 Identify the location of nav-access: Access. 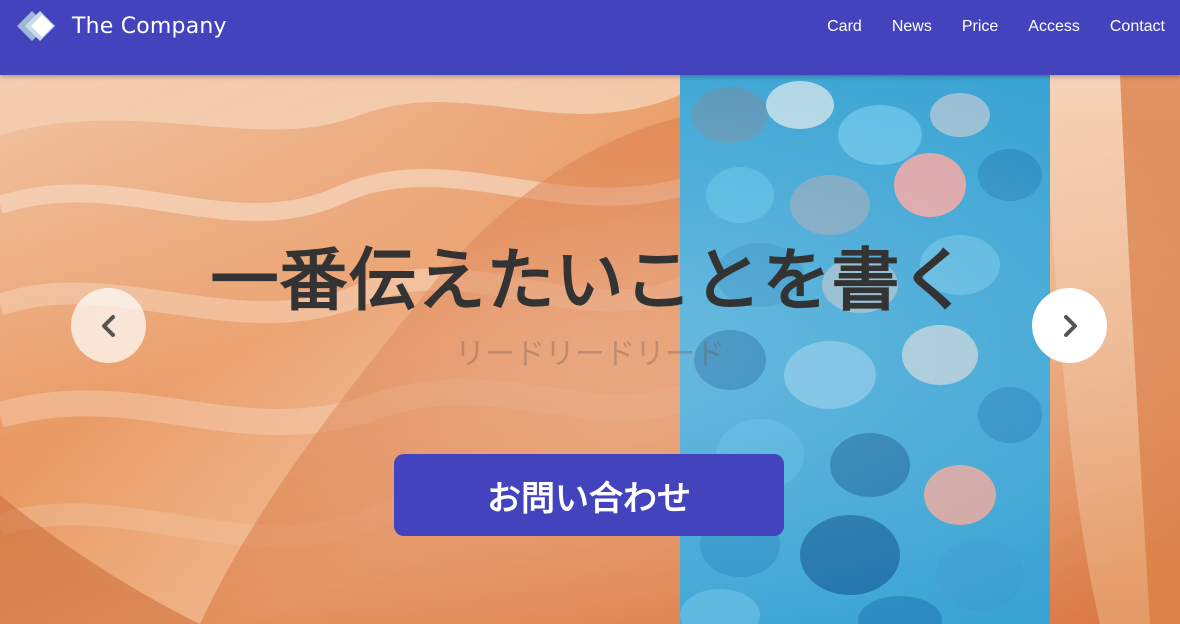
(1054, 27).